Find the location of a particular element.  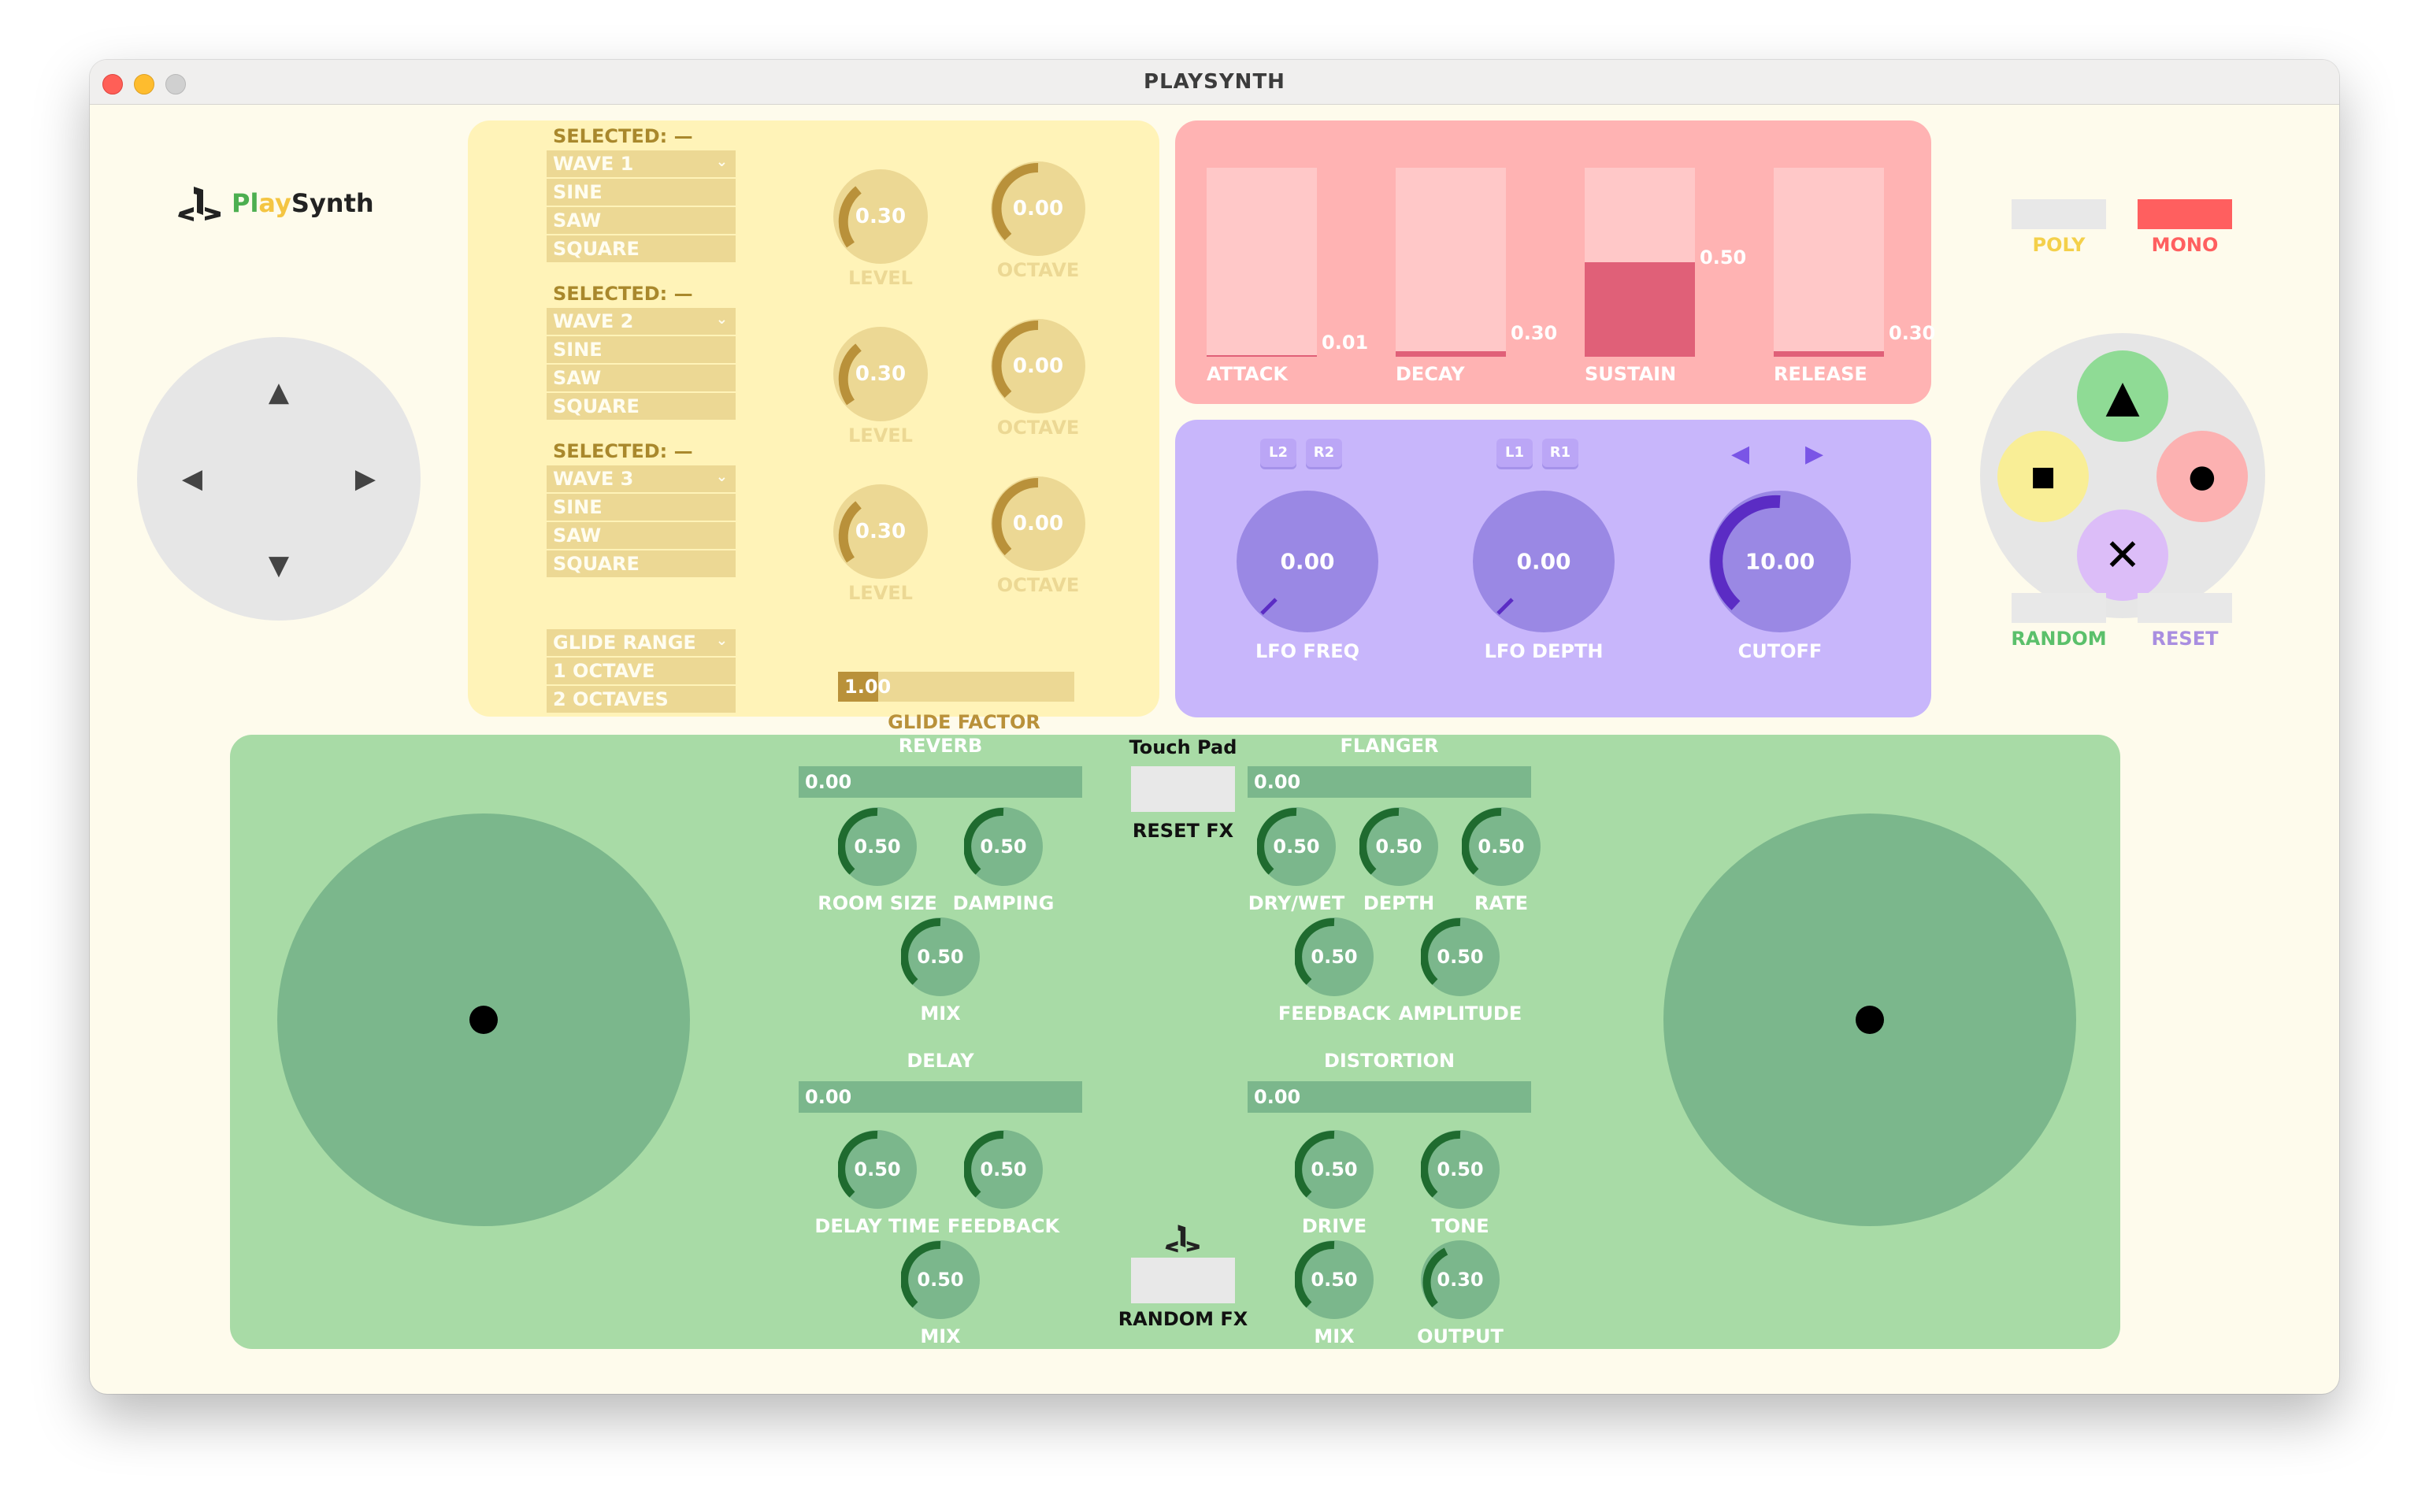

left-touch-pad is located at coordinates (483, 1019).